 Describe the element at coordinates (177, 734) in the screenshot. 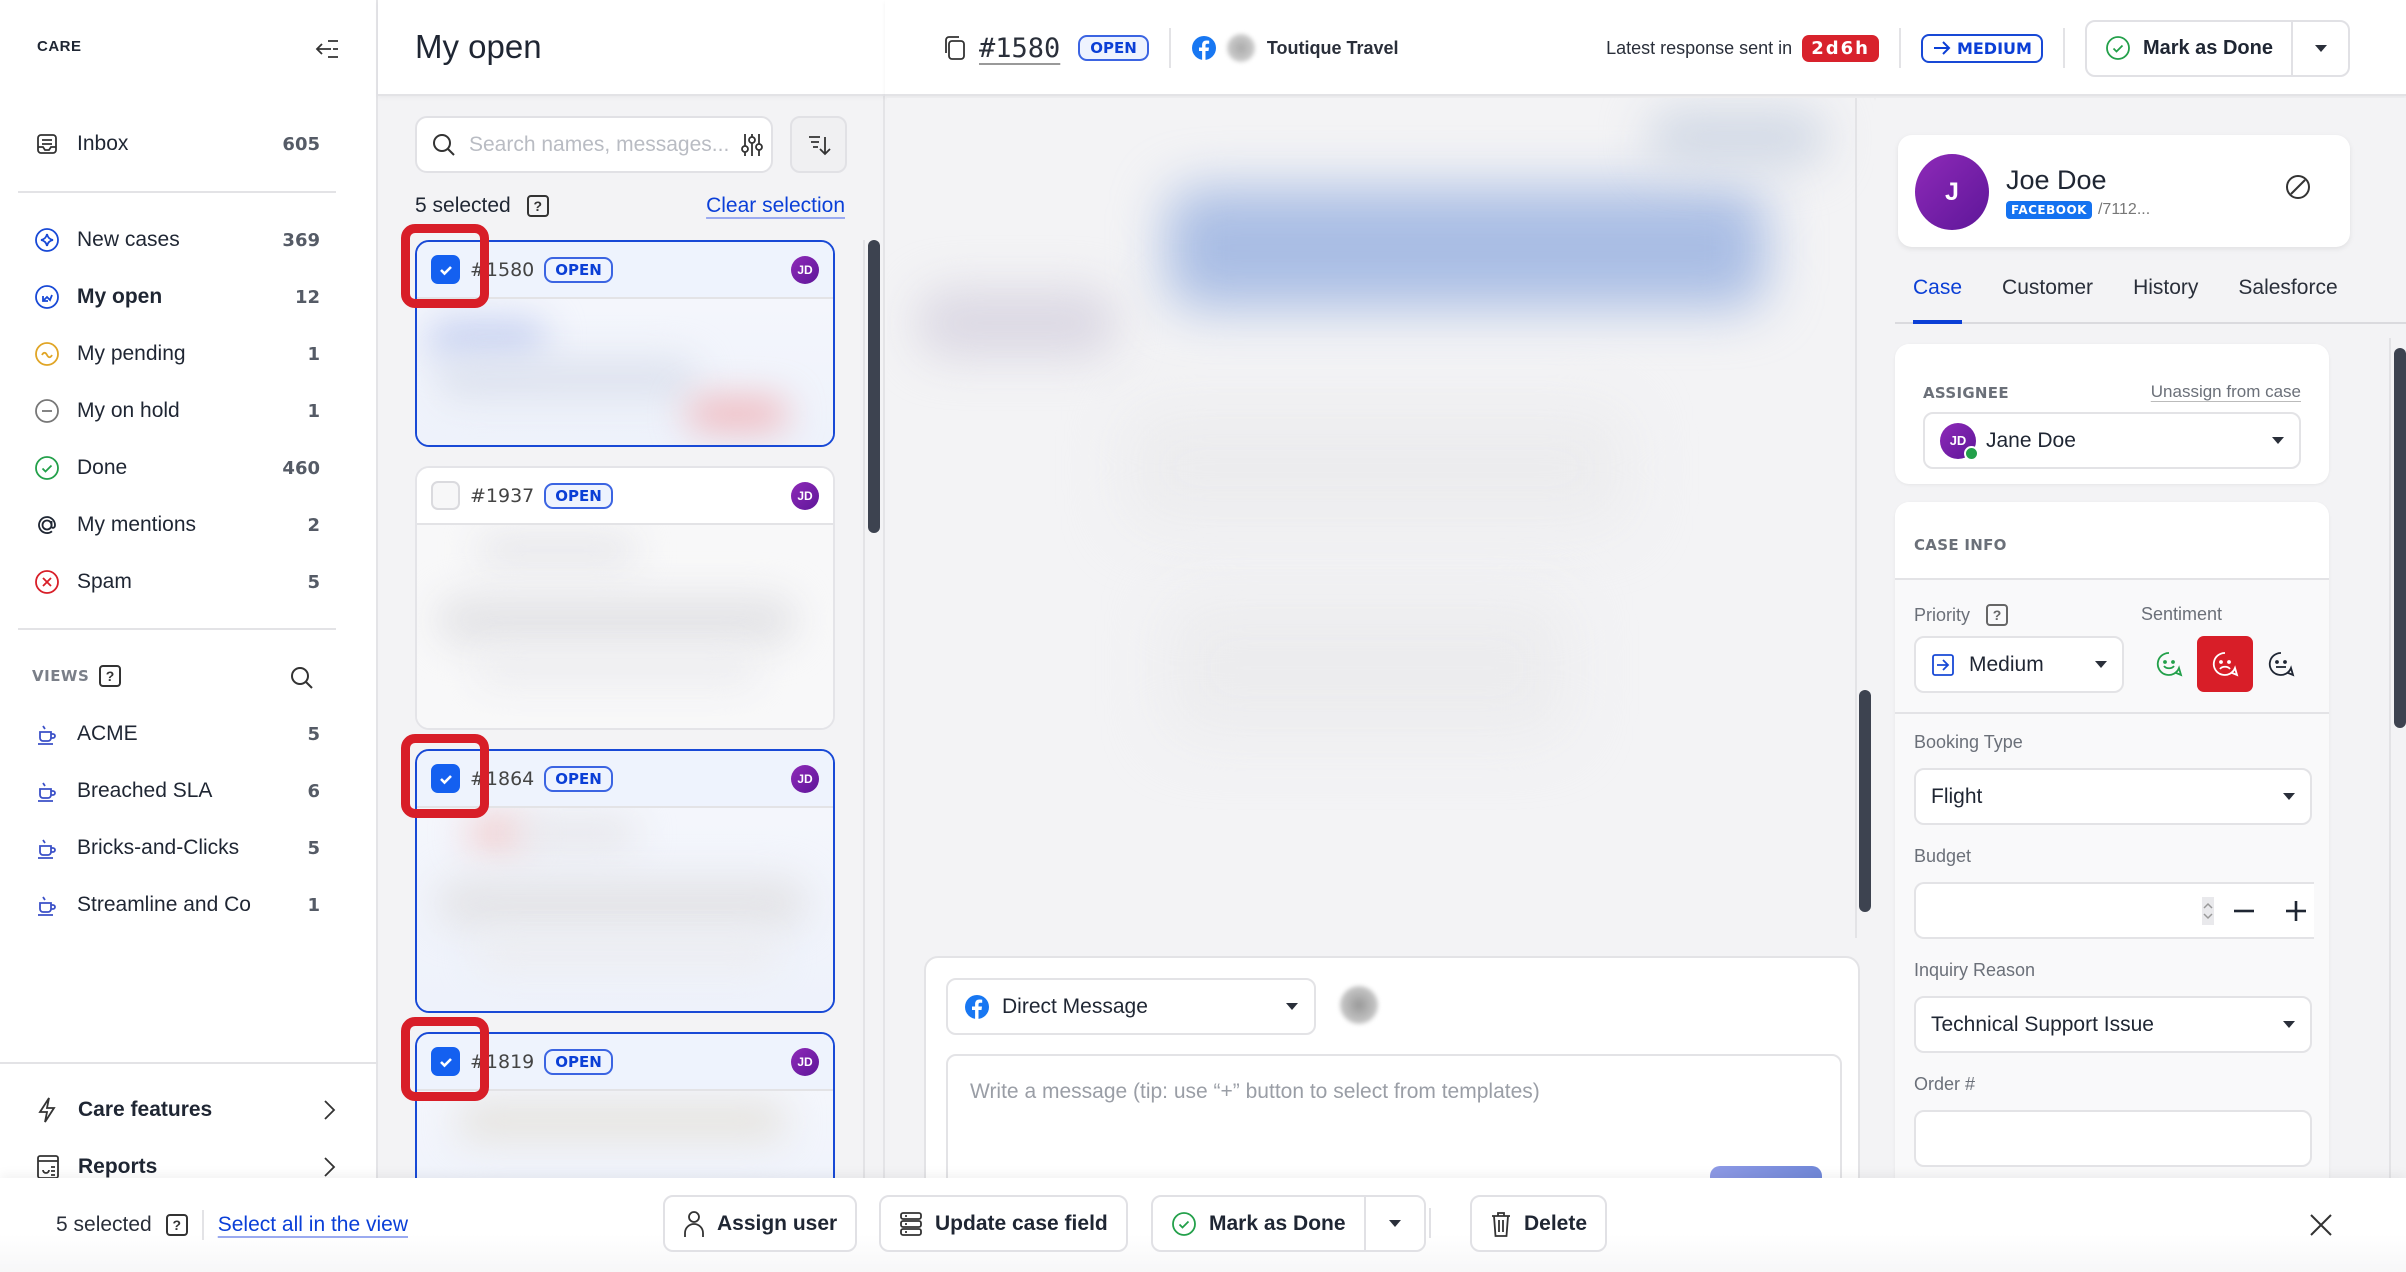

I see `sidebar-view-acme: ACME 5` at that location.